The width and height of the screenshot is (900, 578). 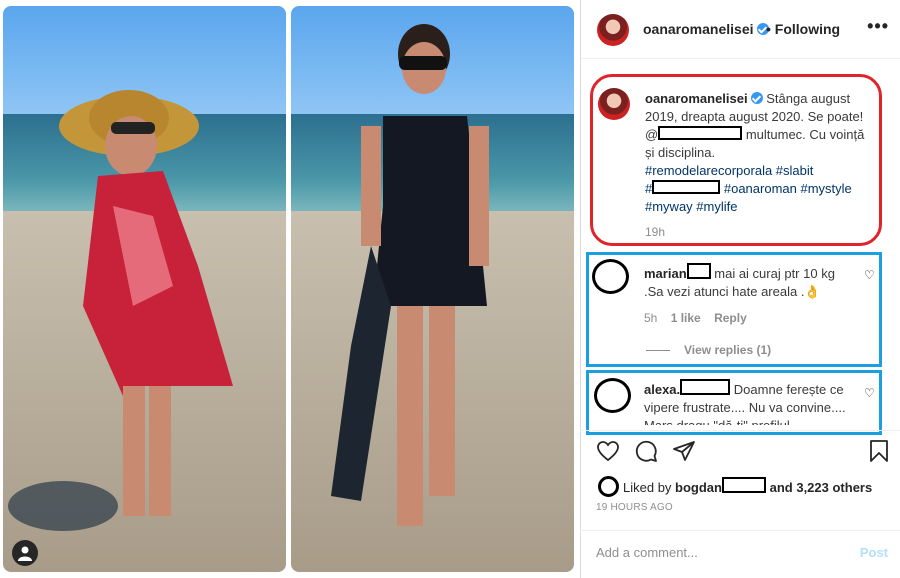 I want to click on comment-icon, so click(x=646, y=451).